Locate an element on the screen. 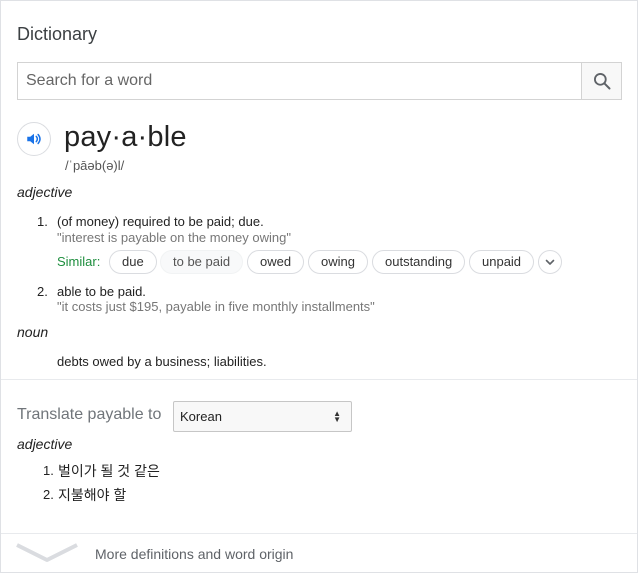 This screenshot has height=573, width=638. translation-number: 1. is located at coordinates (48, 470).